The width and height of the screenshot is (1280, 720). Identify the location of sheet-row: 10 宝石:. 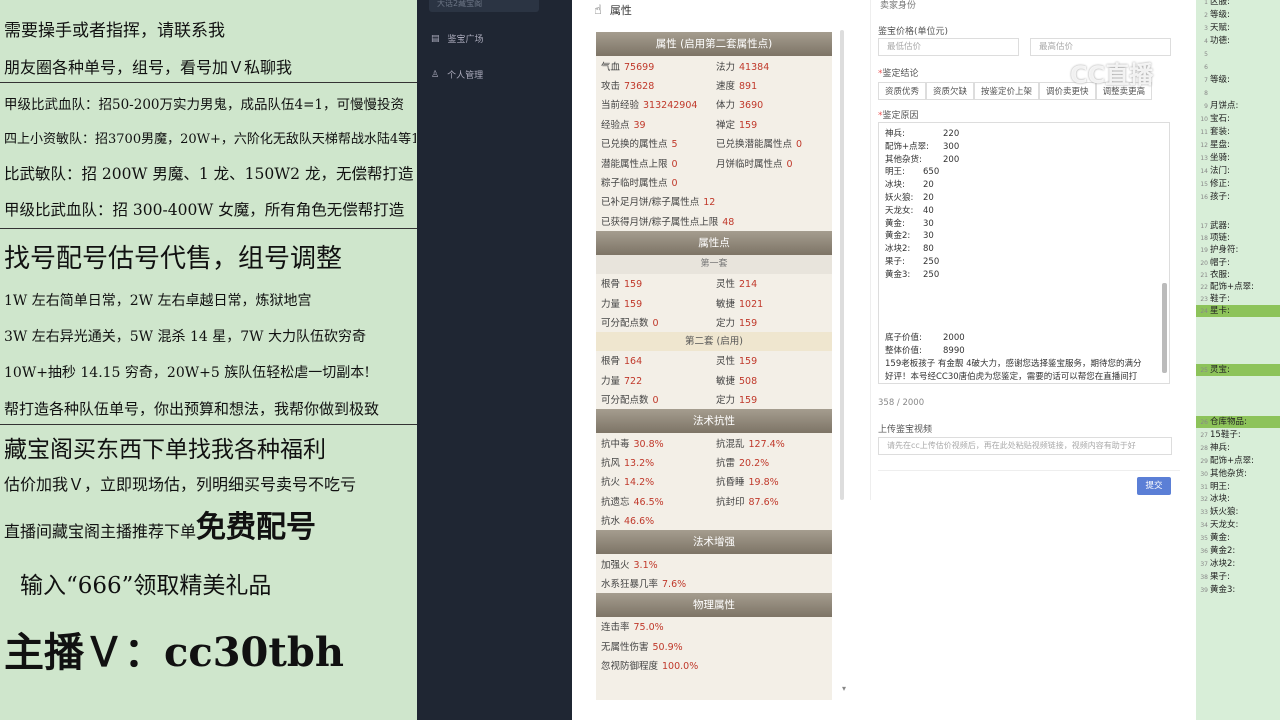
(1238, 119).